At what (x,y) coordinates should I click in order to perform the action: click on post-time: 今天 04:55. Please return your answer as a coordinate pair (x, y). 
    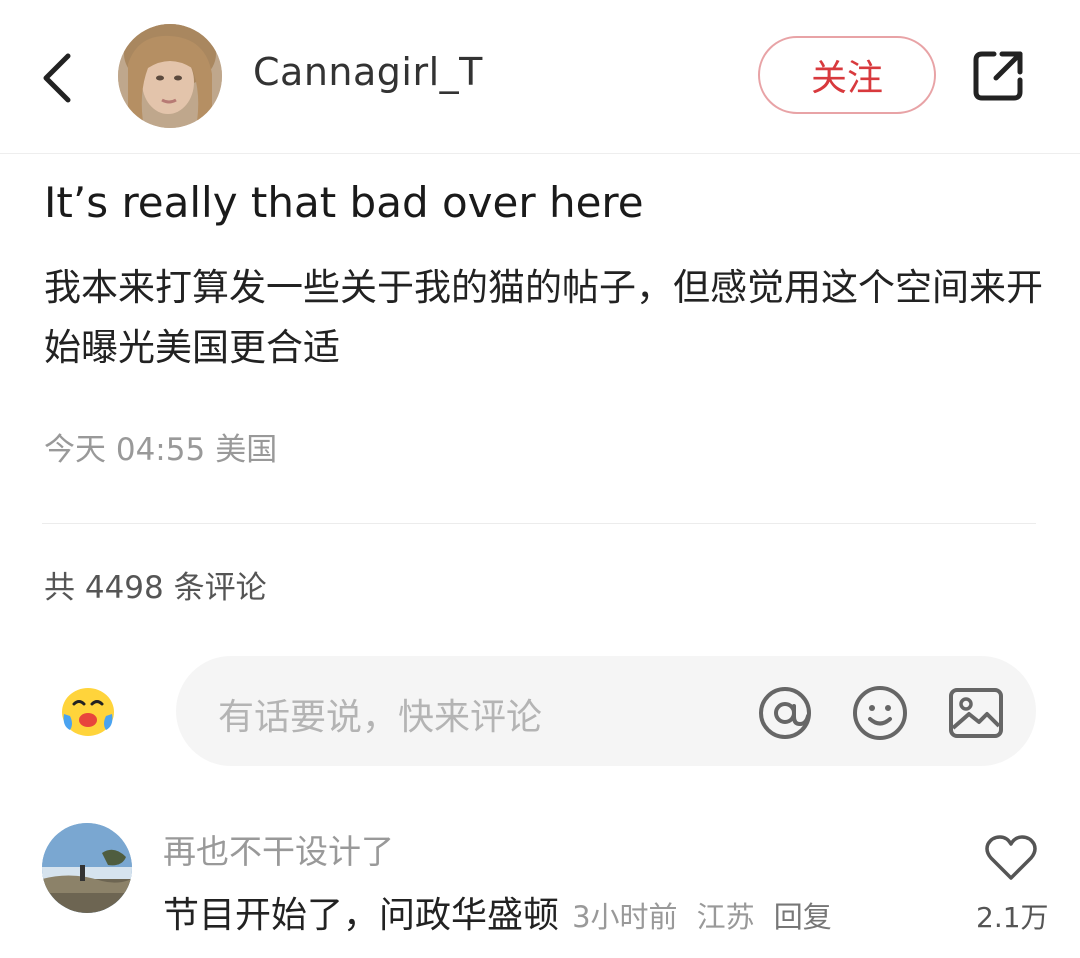
    Looking at the image, I should click on (125, 450).